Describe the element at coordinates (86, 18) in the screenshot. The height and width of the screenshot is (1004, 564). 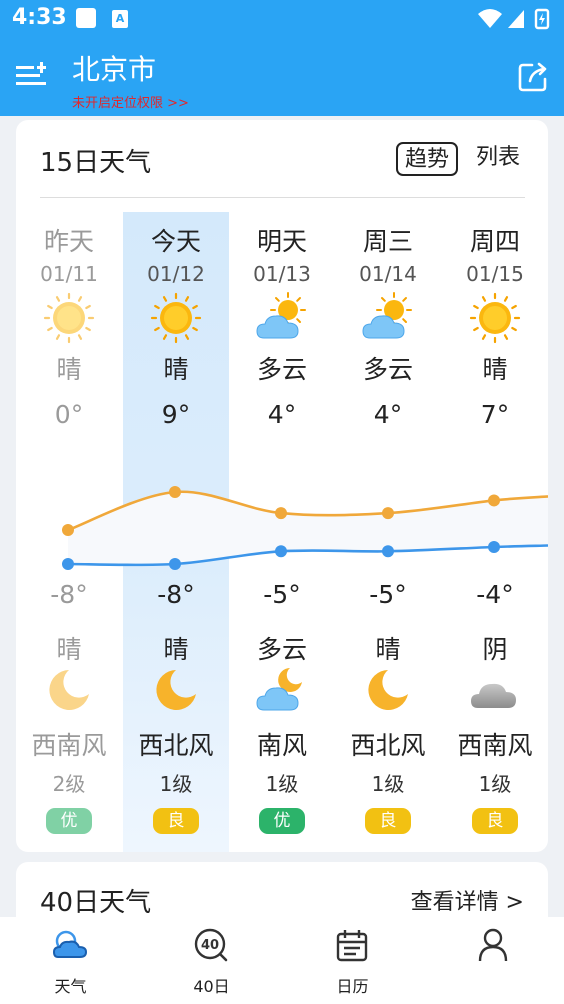
I see `notification-icon` at that location.